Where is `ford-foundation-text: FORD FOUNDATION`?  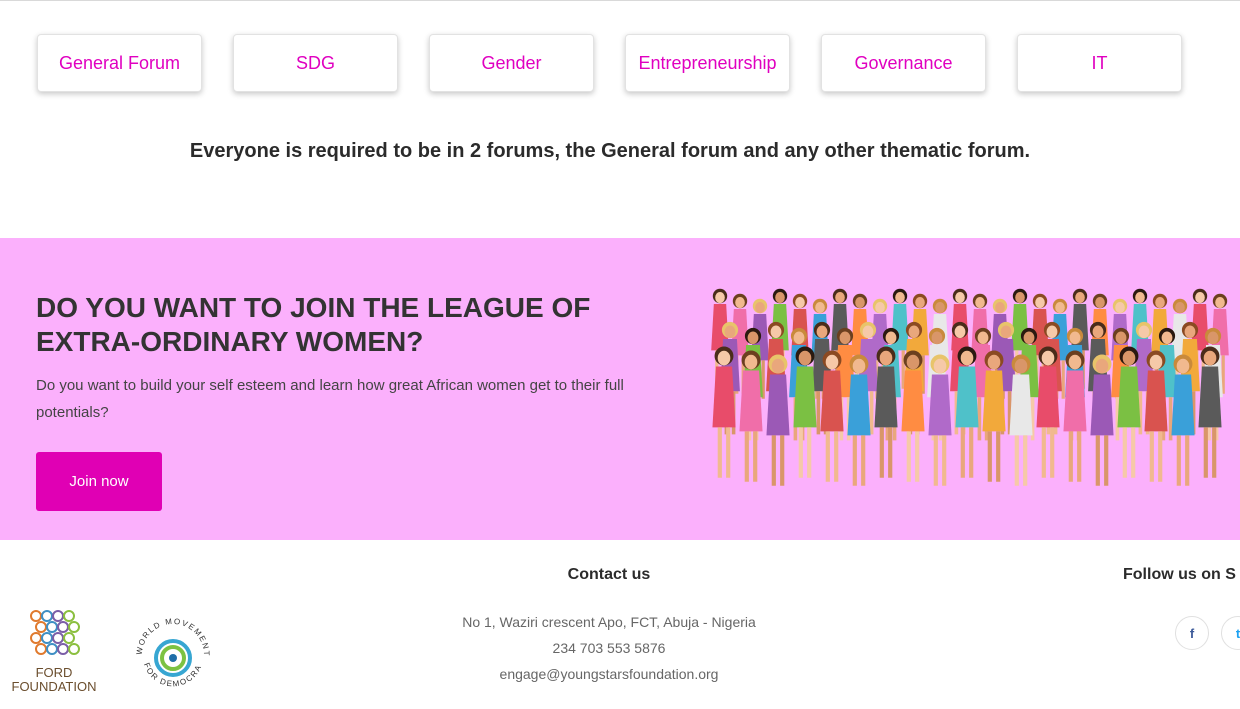
ford-foundation-text: FORD FOUNDATION is located at coordinates (54, 679).